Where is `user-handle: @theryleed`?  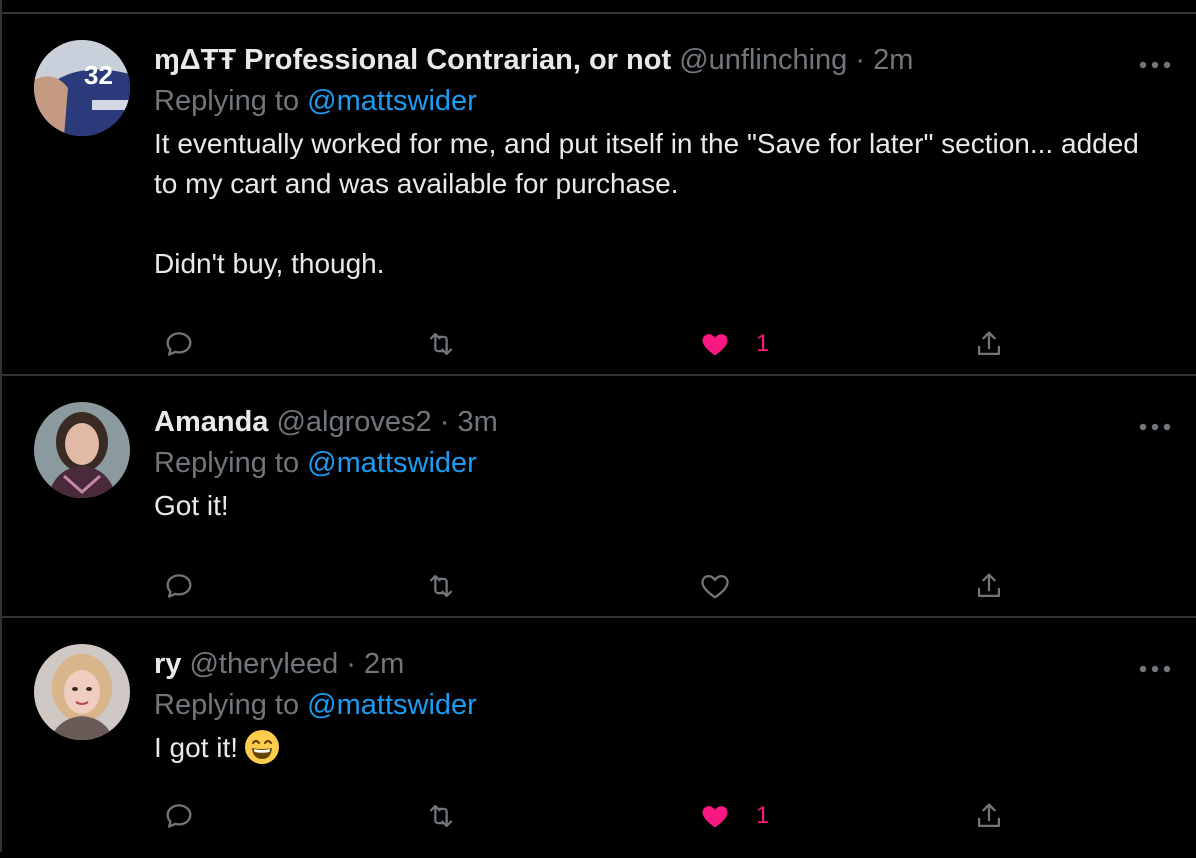
user-handle: @theryleed is located at coordinates (263, 664).